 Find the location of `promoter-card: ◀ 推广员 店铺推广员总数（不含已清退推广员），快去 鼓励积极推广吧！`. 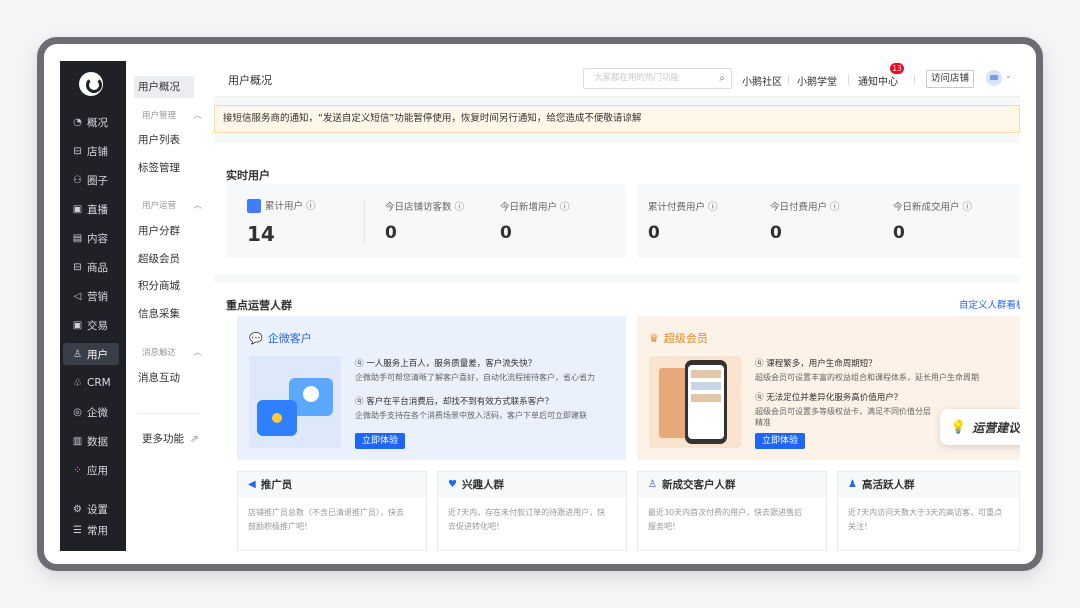

promoter-card: ◀ 推广员 店铺推广员总数（不含已清退推广员），快去 鼓励积极推广吧！ is located at coordinates (332, 511).